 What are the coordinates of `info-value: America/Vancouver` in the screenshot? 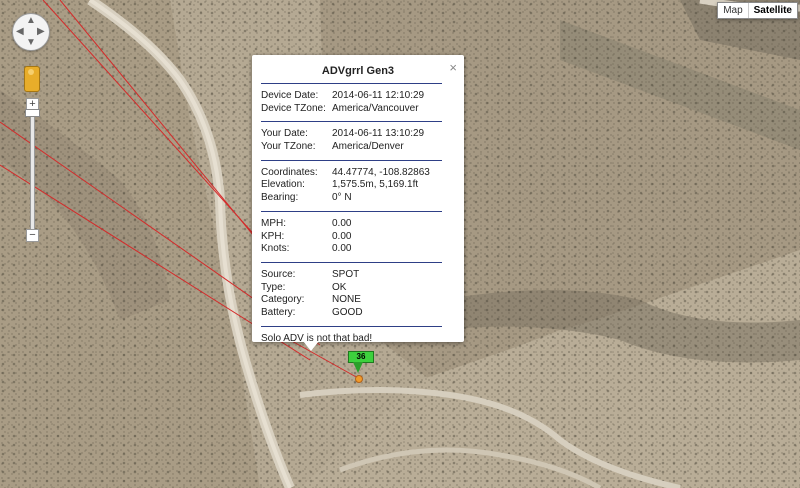 It's located at (375, 108).